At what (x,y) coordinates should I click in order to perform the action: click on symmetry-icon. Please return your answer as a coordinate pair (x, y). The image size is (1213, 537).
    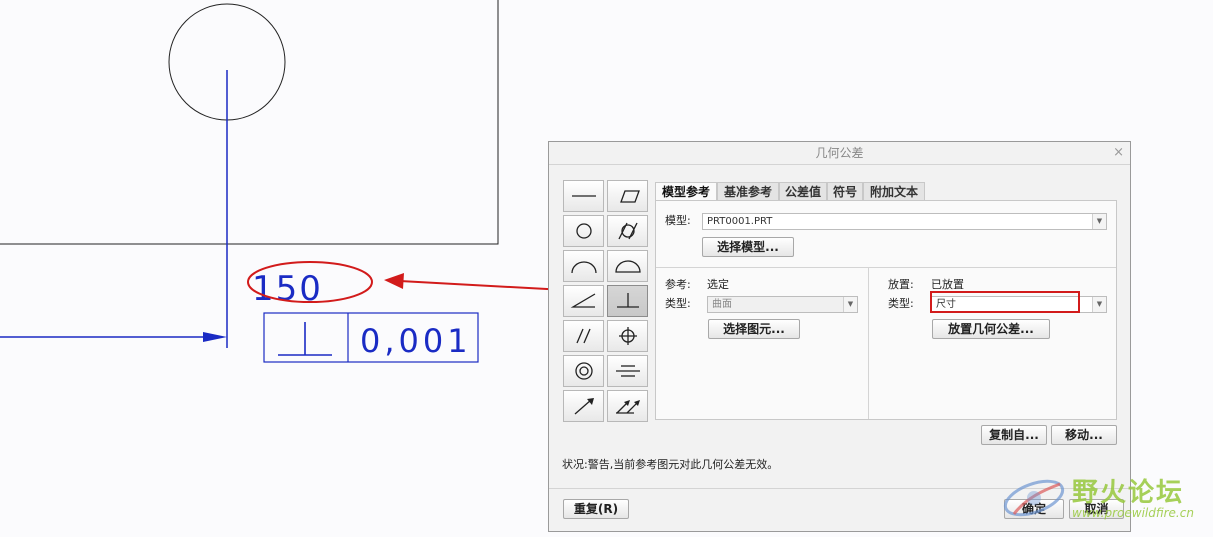
    Looking at the image, I should click on (627, 371).